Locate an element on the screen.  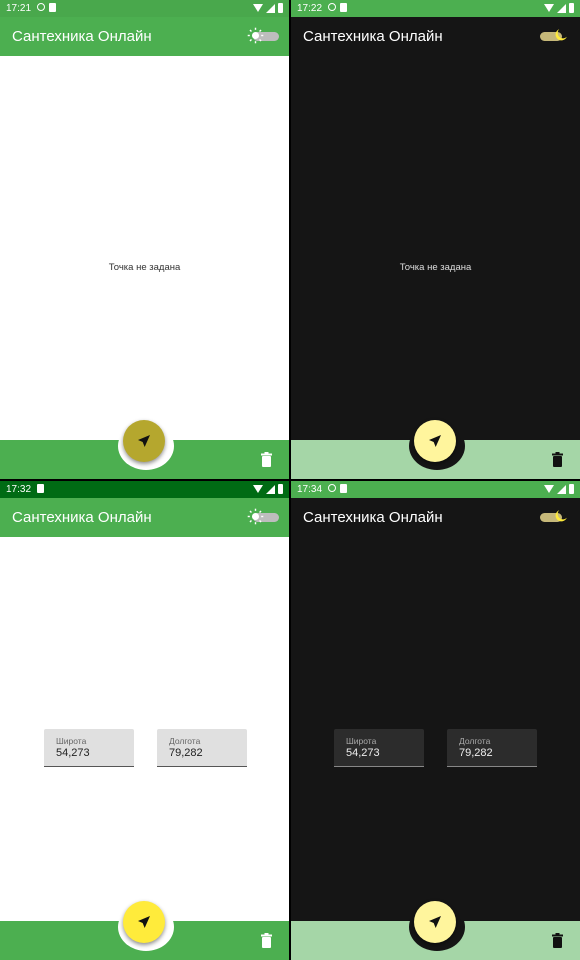
status-bar: 17:34 is located at coordinates (435, 489).